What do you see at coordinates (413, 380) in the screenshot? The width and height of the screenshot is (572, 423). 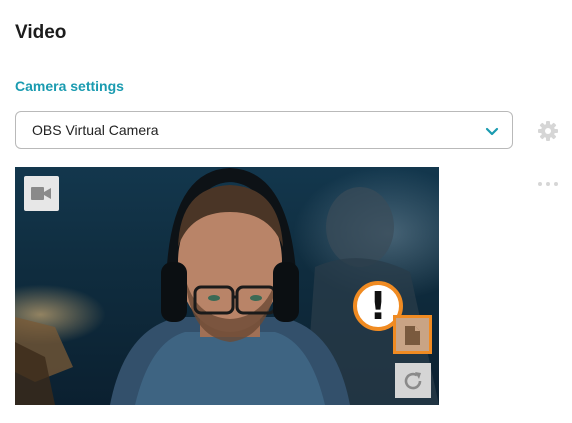 I see `refresh-button` at bounding box center [413, 380].